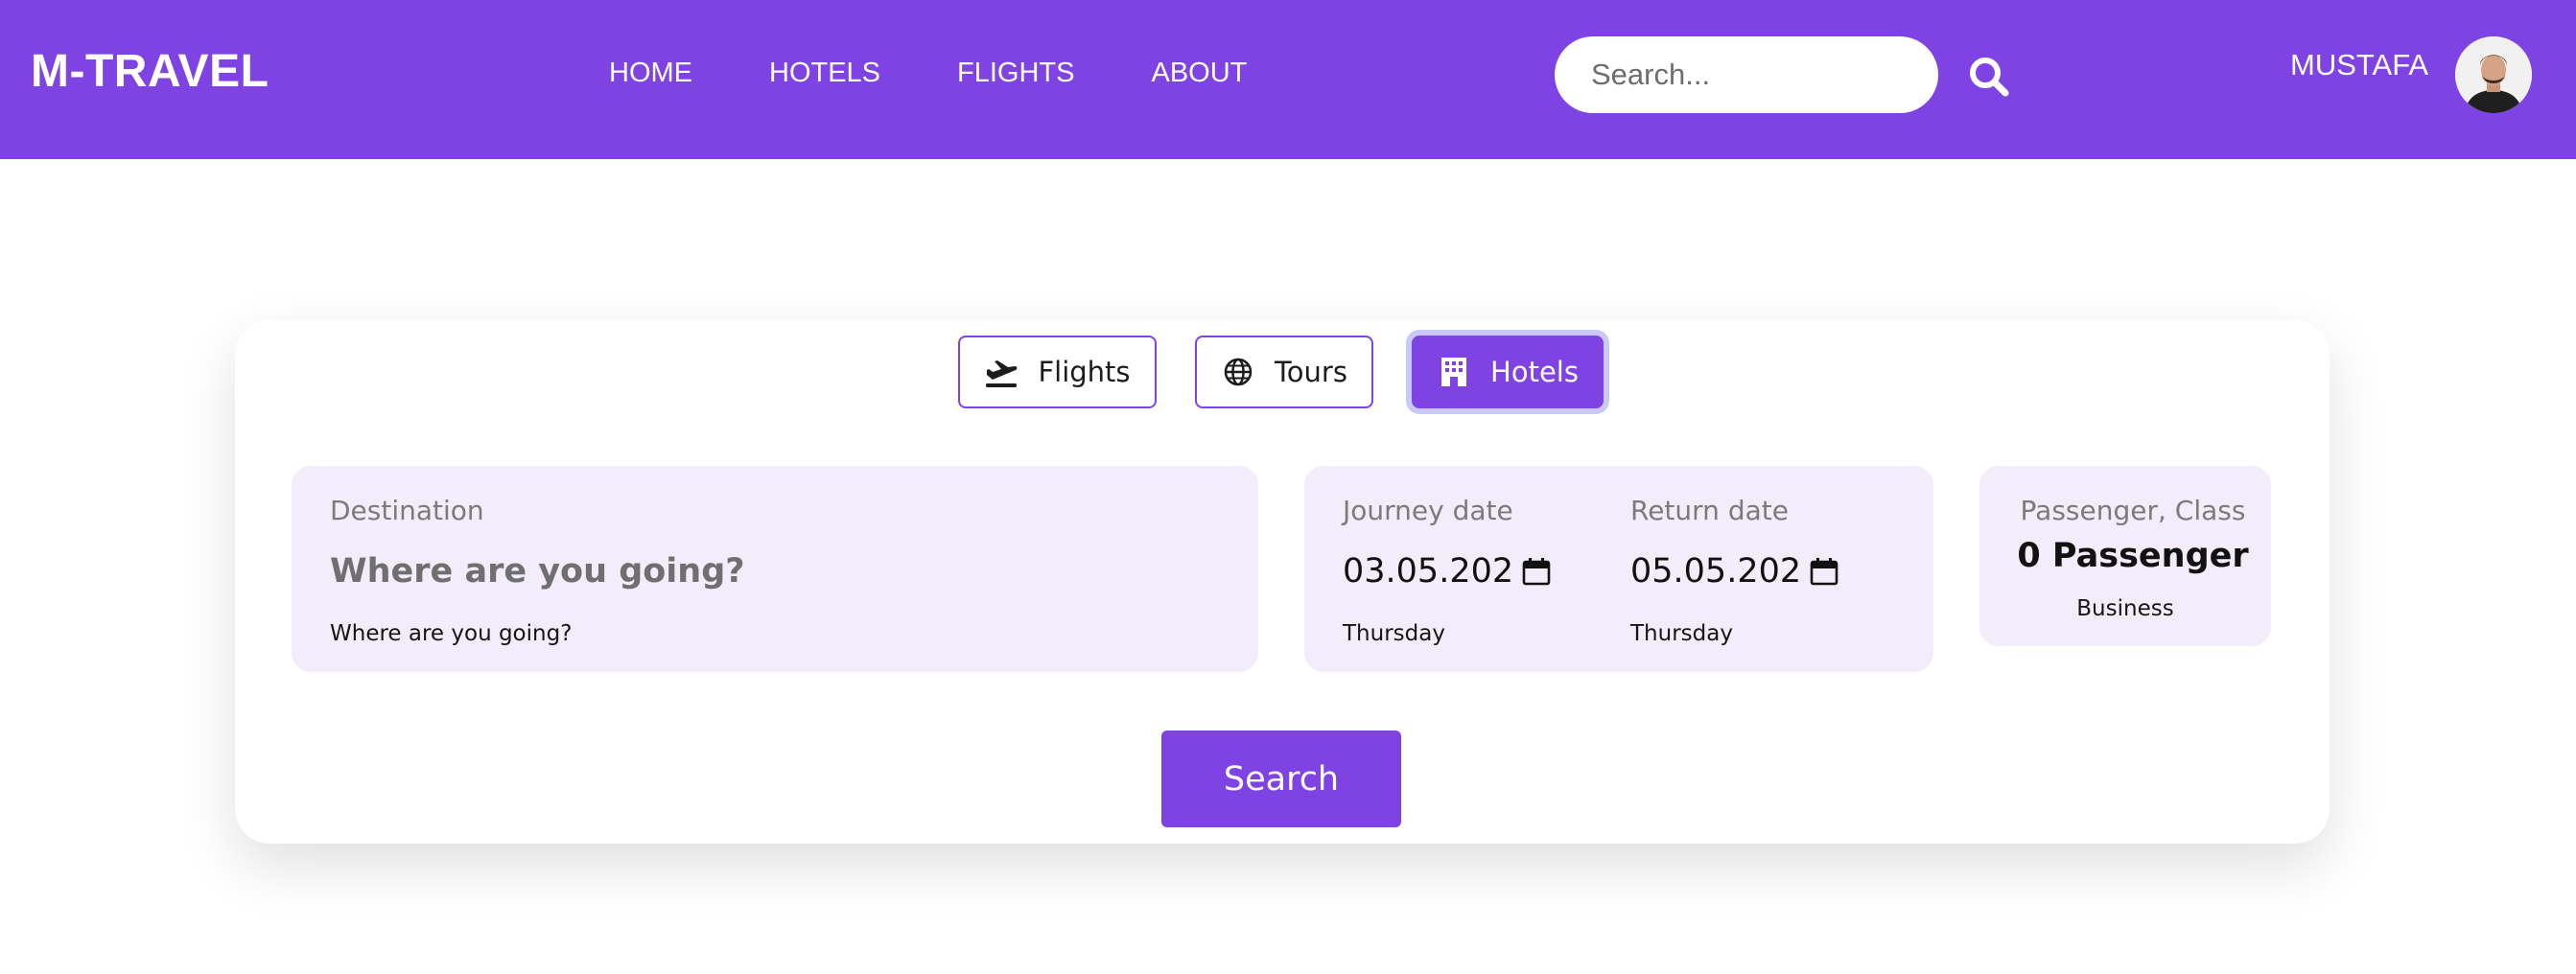 This screenshot has height=974, width=2576. I want to click on journey-day: Thursday, so click(1394, 633).